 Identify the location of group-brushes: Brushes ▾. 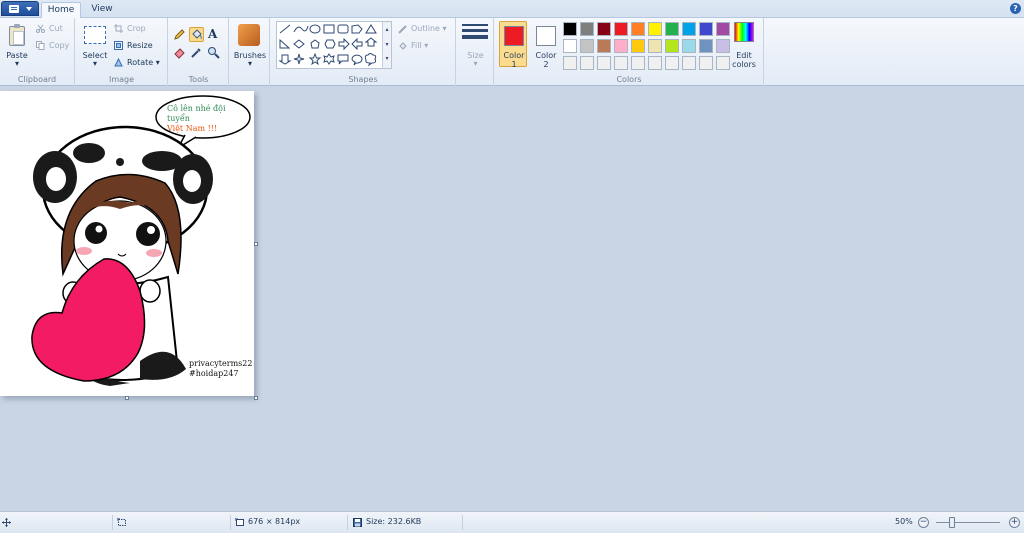
(250, 52).